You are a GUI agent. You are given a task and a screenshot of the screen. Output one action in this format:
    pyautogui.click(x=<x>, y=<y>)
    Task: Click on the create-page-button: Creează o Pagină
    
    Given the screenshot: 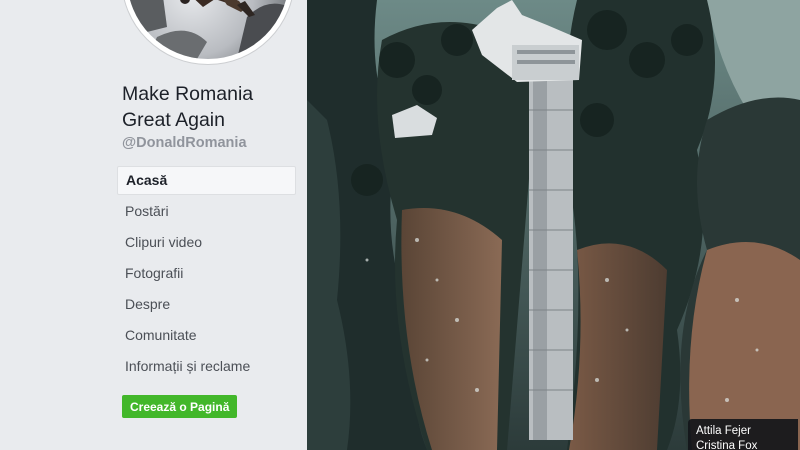 What is the action you would take?
    pyautogui.click(x=180, y=406)
    